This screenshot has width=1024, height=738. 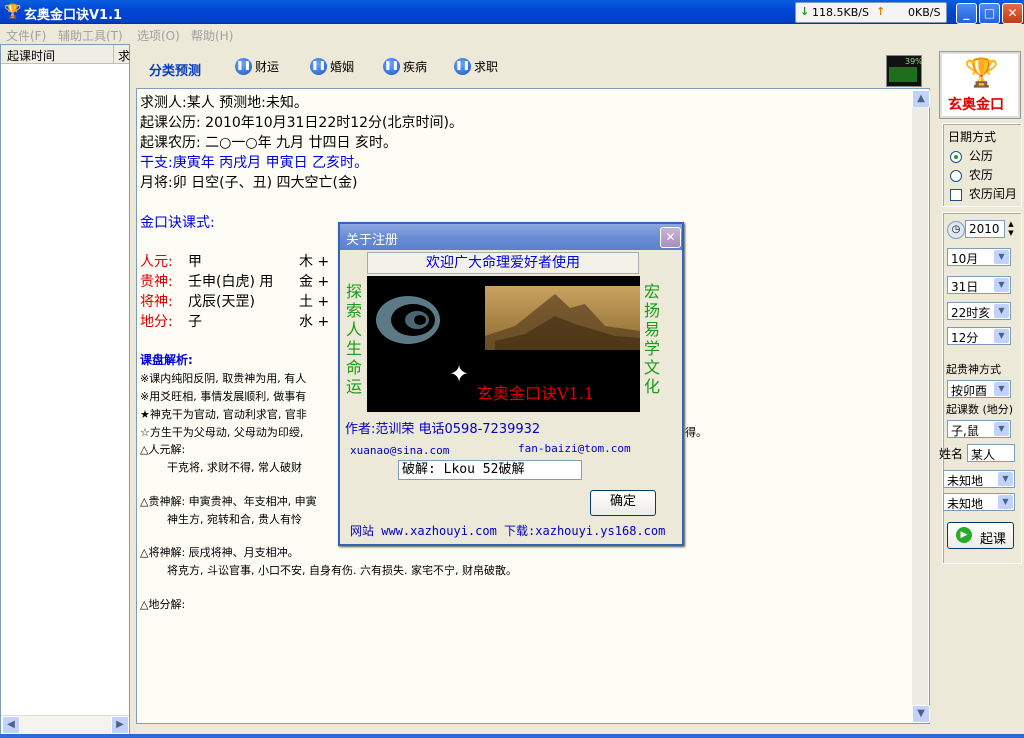 I want to click on column-separator, so click(x=113, y=54).